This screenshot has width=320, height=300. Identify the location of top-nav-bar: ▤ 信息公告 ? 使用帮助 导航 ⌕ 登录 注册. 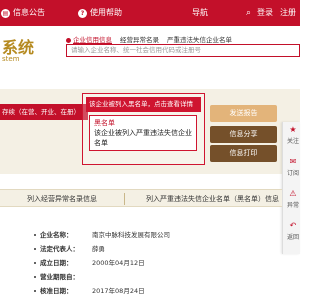
(150, 13).